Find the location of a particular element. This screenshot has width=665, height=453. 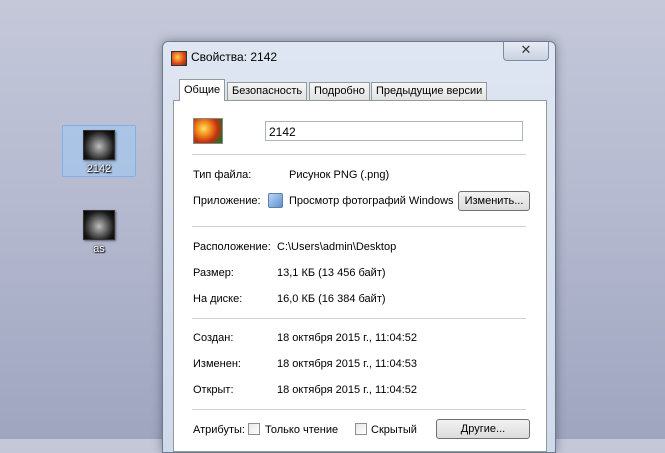

opened-value: 18 октября 2015 г., 11:04:52 is located at coordinates (347, 390).